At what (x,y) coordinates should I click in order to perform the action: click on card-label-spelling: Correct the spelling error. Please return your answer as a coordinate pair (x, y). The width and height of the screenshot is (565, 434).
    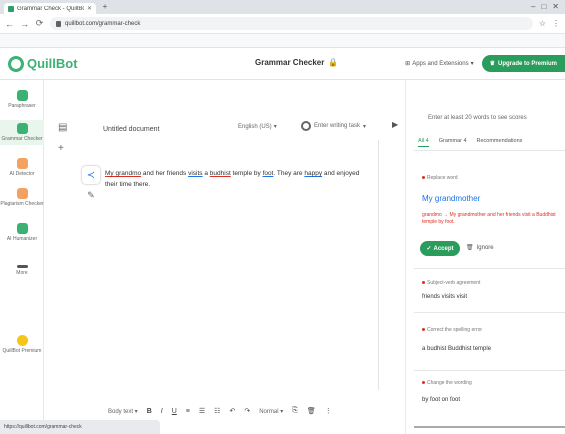
    Looking at the image, I should click on (452, 330).